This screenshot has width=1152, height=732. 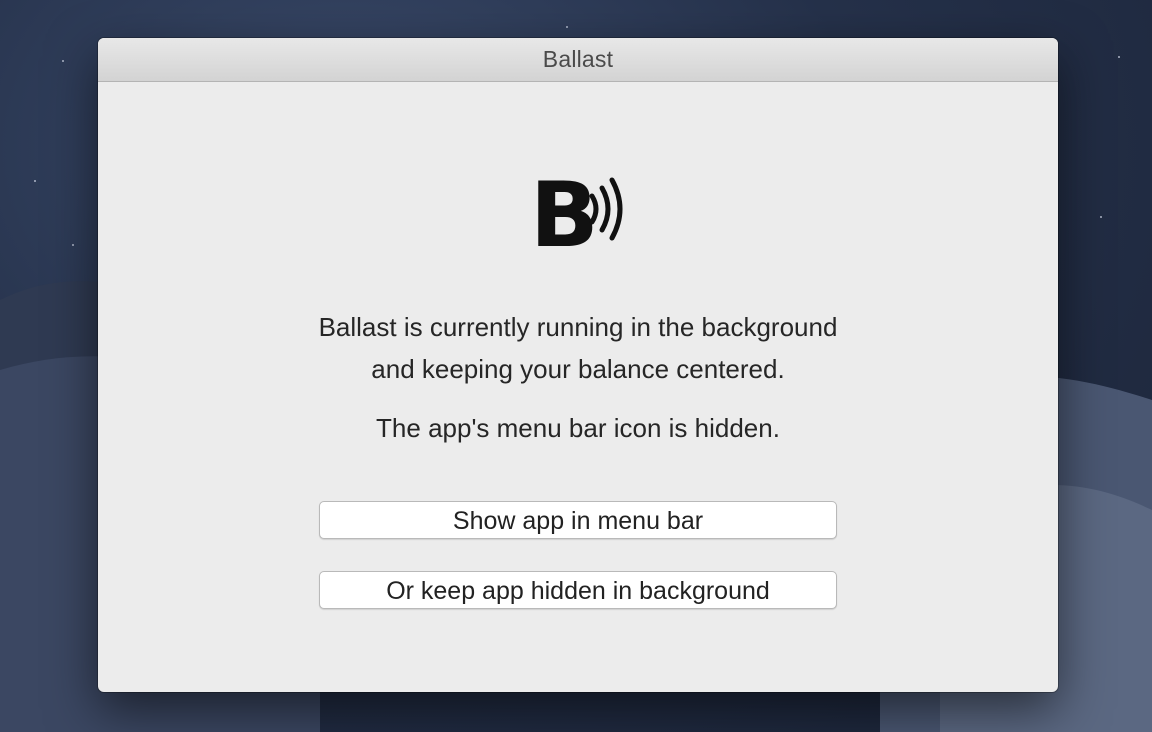 What do you see at coordinates (564, 211) in the screenshot?
I see `logo-letter: B` at bounding box center [564, 211].